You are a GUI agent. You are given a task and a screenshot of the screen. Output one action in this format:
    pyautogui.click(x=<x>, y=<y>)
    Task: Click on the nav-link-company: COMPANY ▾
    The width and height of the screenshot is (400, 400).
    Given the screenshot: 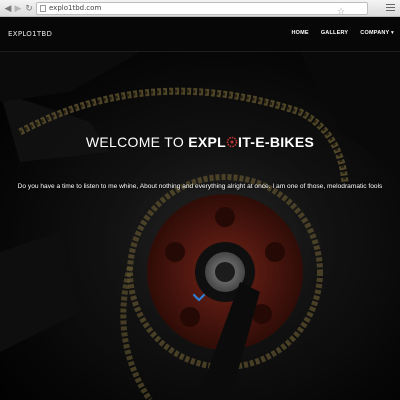 What is the action you would take?
    pyautogui.click(x=377, y=33)
    